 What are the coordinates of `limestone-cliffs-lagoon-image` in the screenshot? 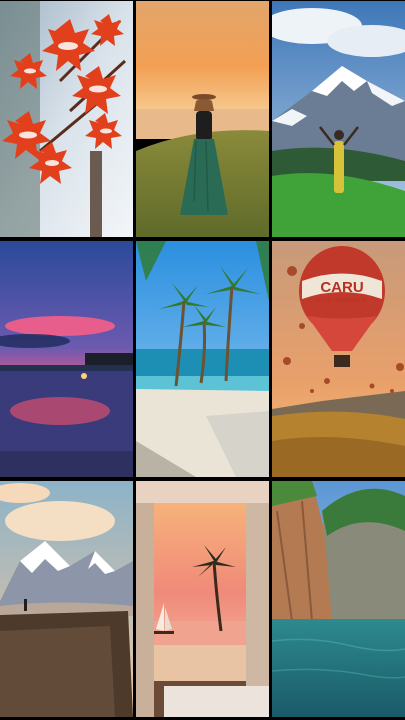 It's located at (338, 599).